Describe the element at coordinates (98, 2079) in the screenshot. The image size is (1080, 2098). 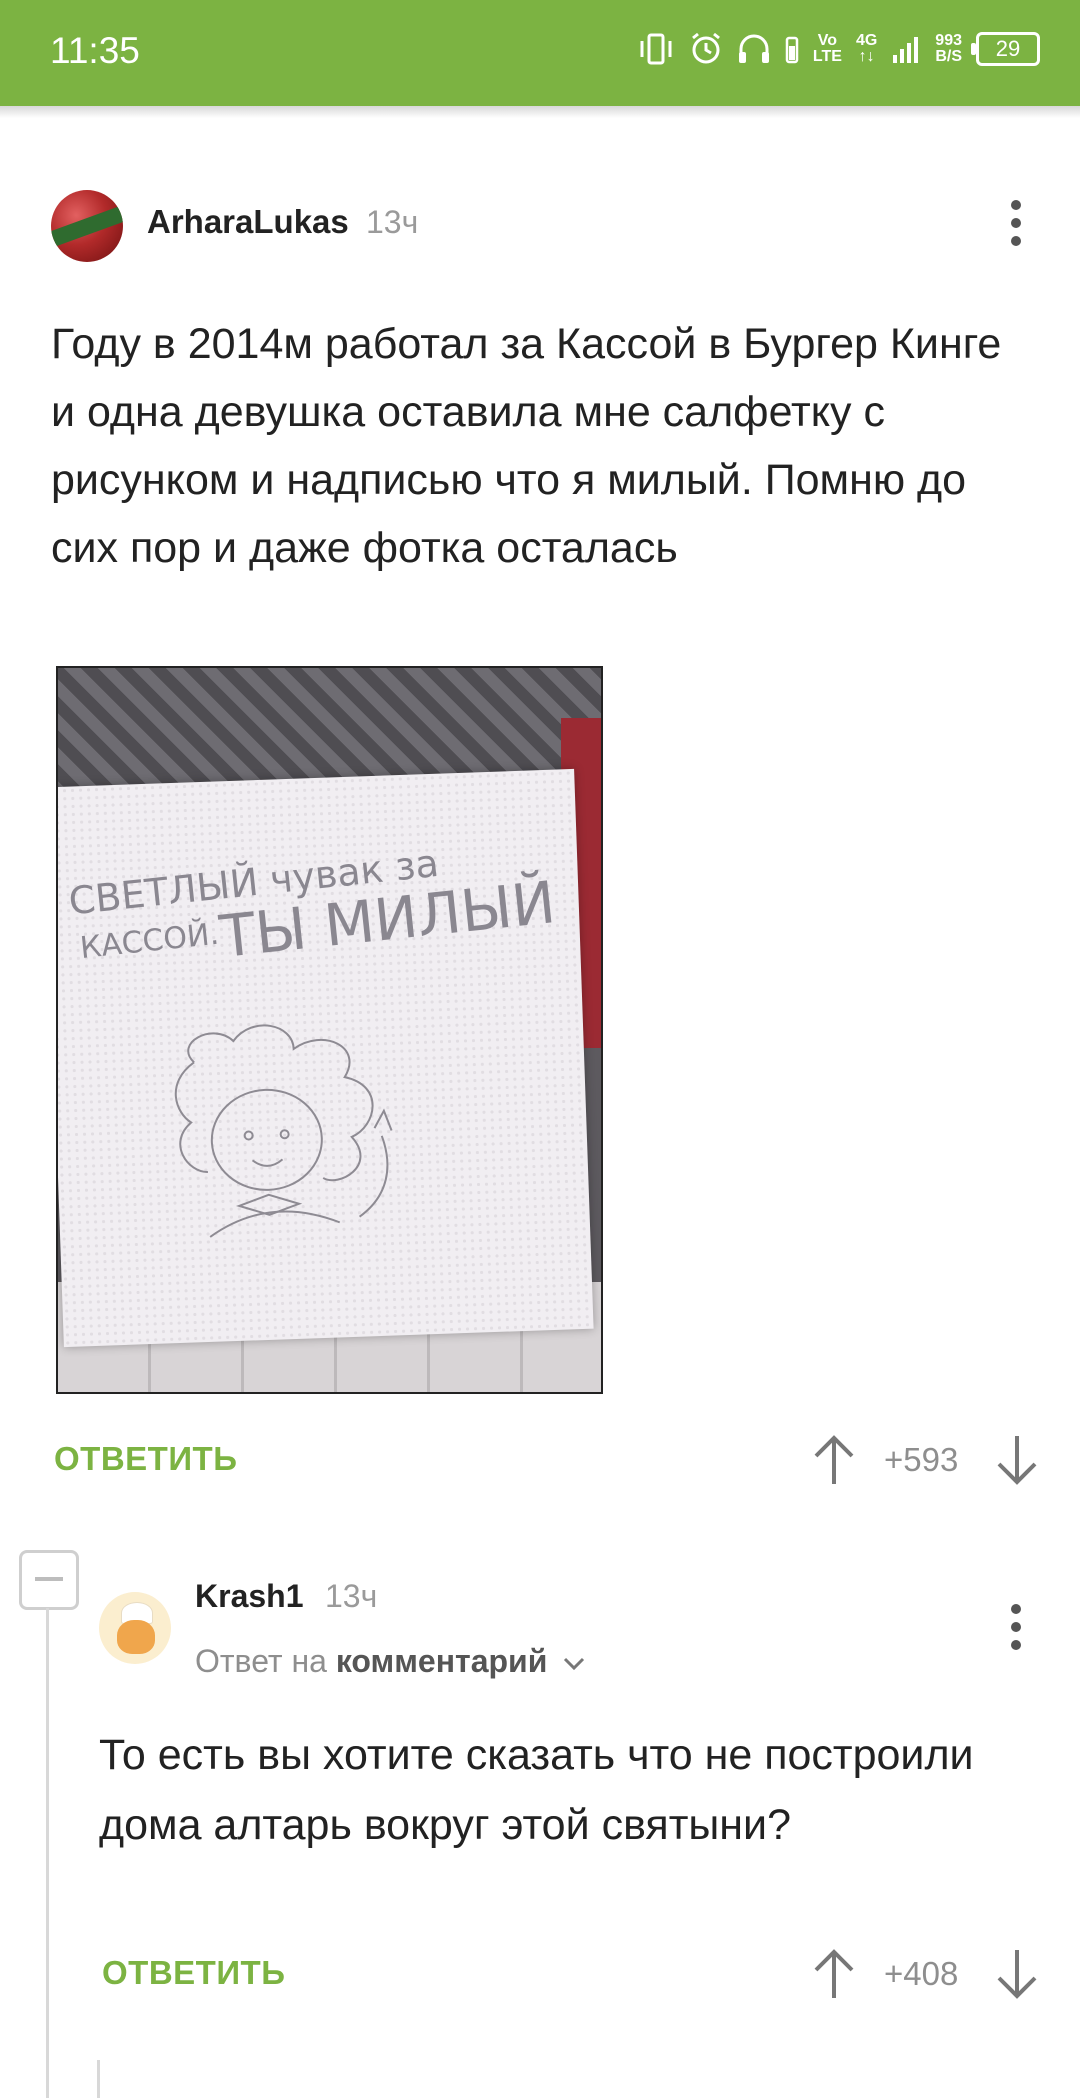
I see `nested-thread-line` at that location.